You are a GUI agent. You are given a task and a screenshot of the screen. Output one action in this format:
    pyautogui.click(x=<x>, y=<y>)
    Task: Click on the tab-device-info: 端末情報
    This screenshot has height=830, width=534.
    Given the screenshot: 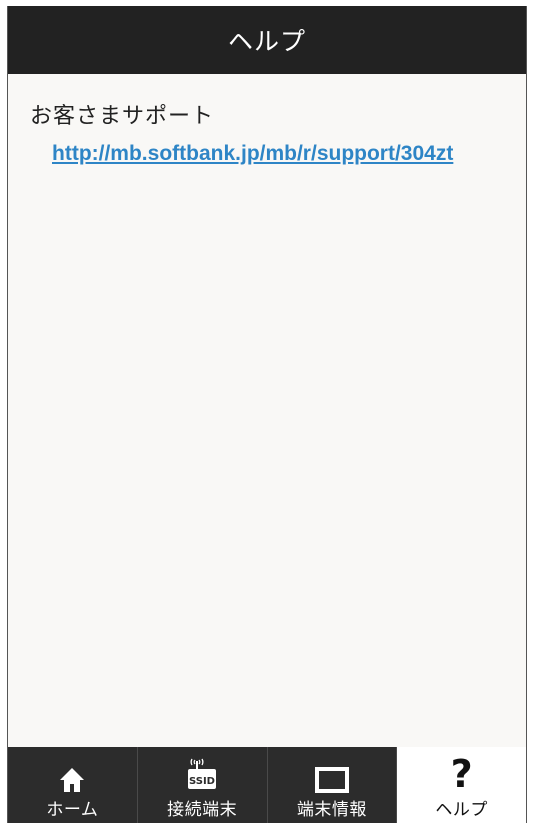 What is the action you would take?
    pyautogui.click(x=333, y=785)
    